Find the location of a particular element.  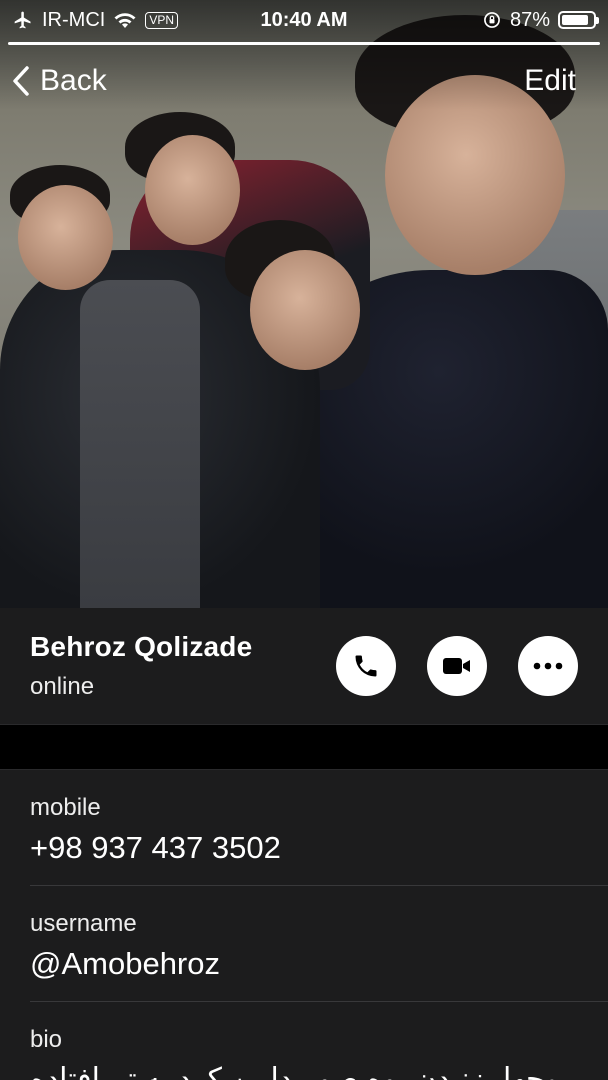

battery-level is located at coordinates (575, 20).